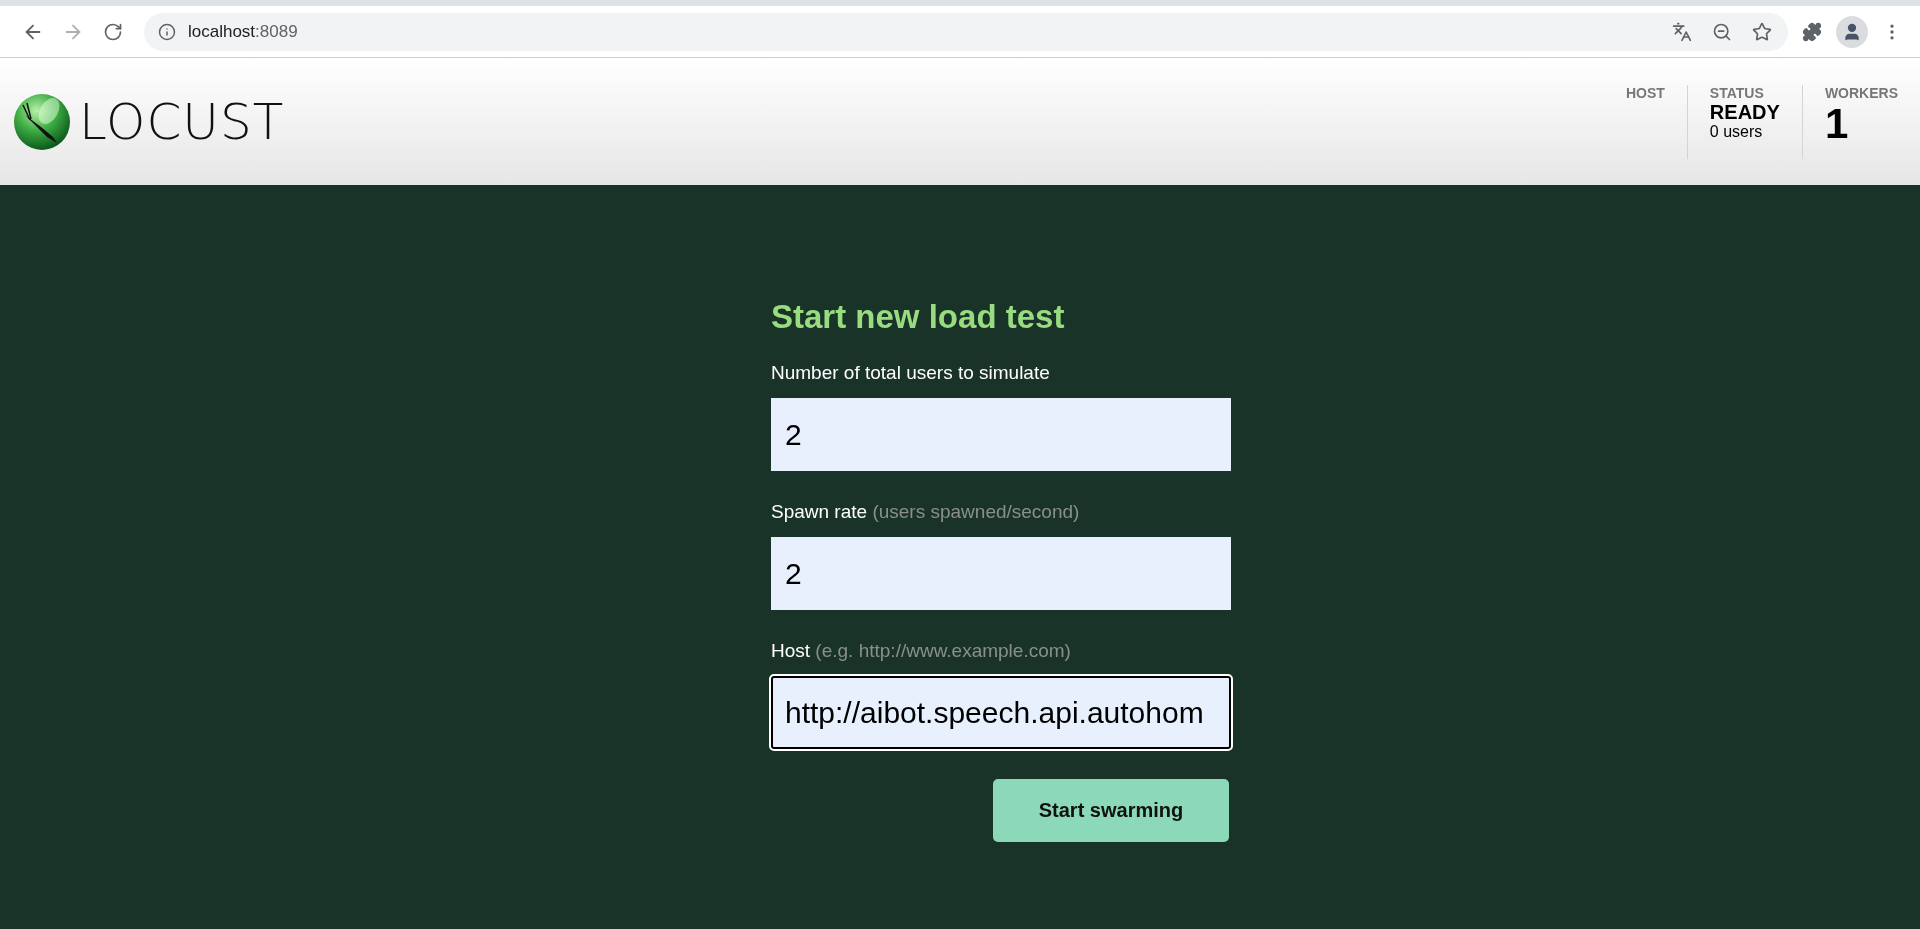  What do you see at coordinates (1836, 124) in the screenshot?
I see `stat-value: 1` at bounding box center [1836, 124].